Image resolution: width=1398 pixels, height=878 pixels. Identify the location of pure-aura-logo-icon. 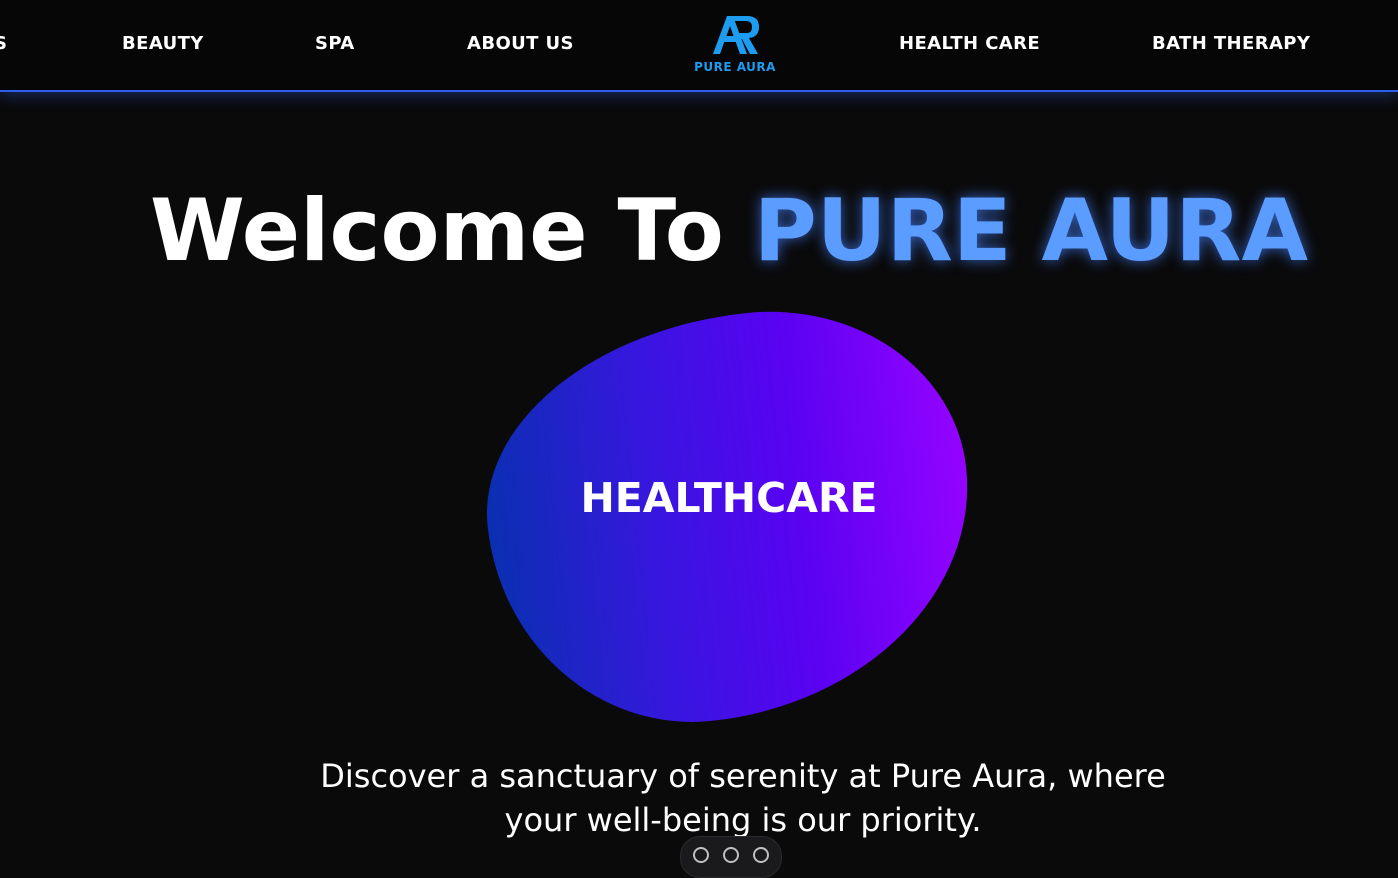
(736, 35).